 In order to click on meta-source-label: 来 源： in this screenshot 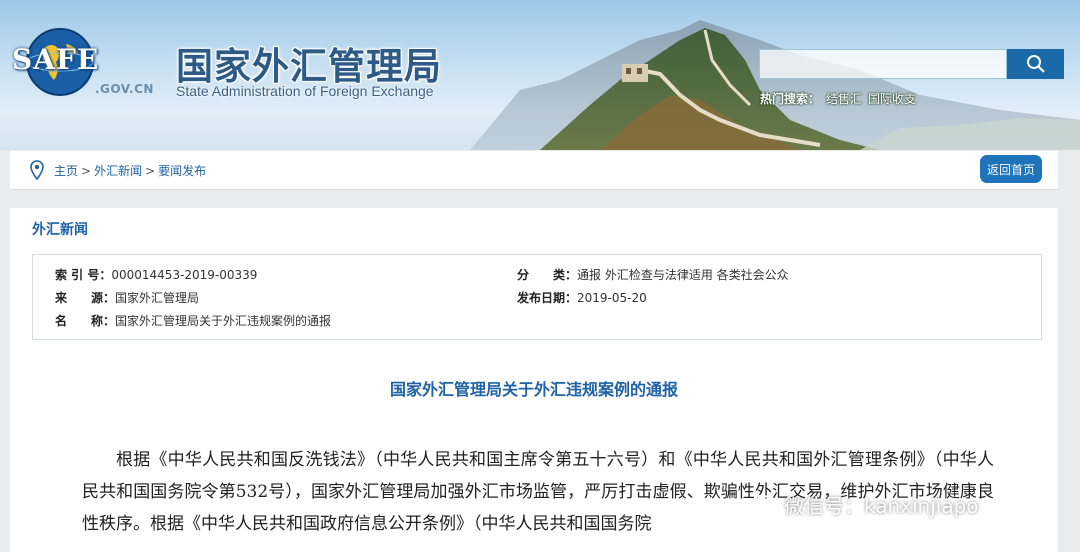, I will do `click(85, 298)`.